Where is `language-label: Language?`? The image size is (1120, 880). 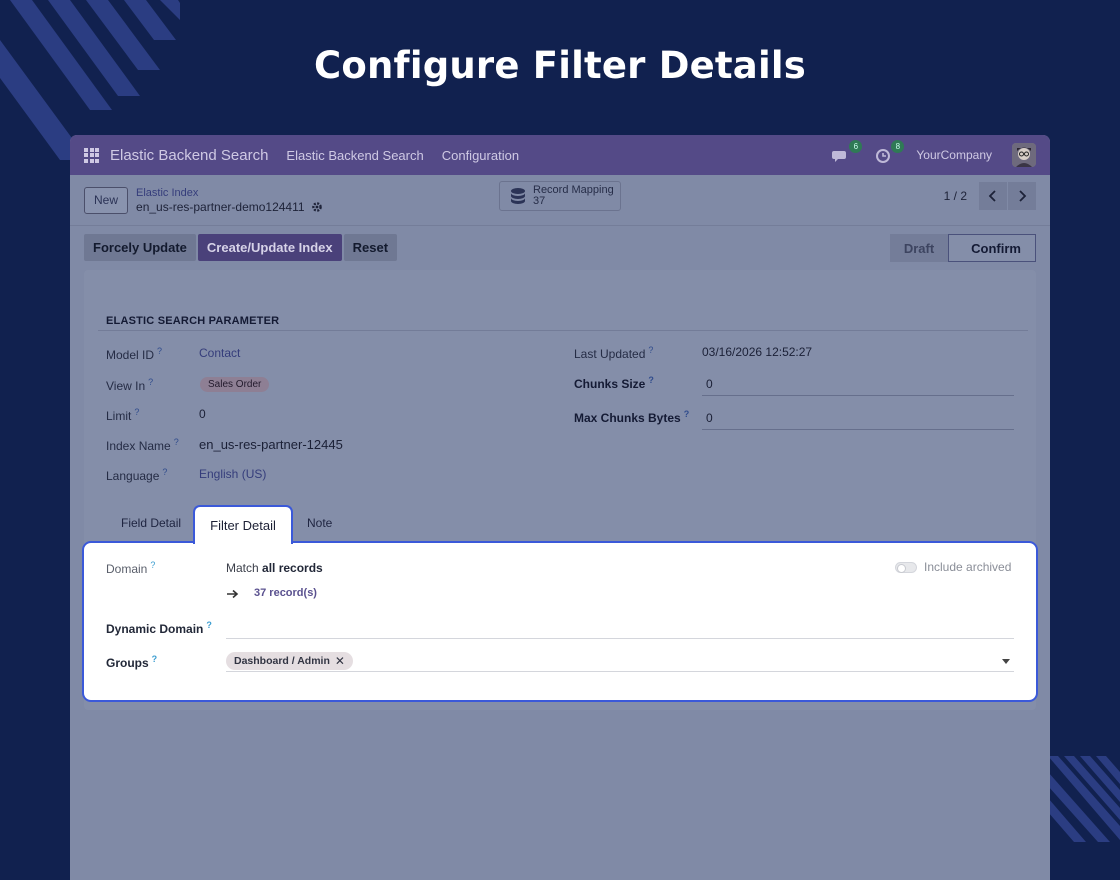
language-label: Language? is located at coordinates (137, 475).